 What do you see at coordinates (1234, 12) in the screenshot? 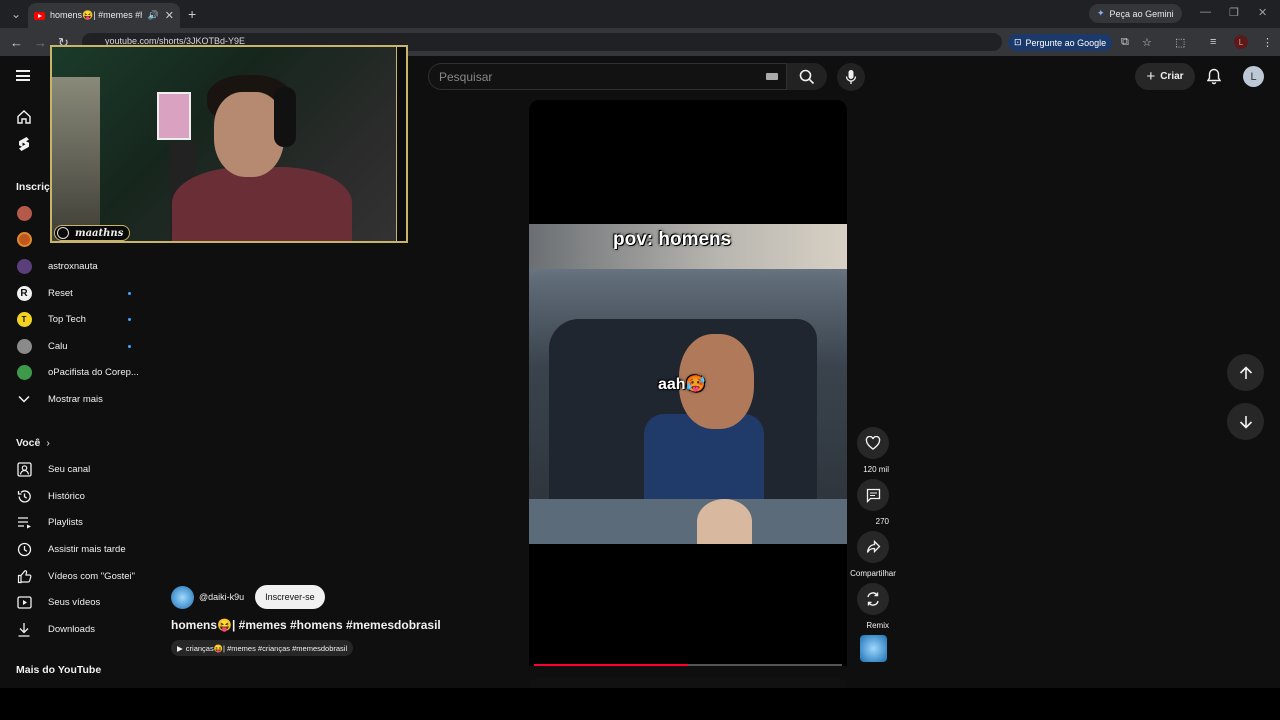
I see `restore-icon: ❐` at bounding box center [1234, 12].